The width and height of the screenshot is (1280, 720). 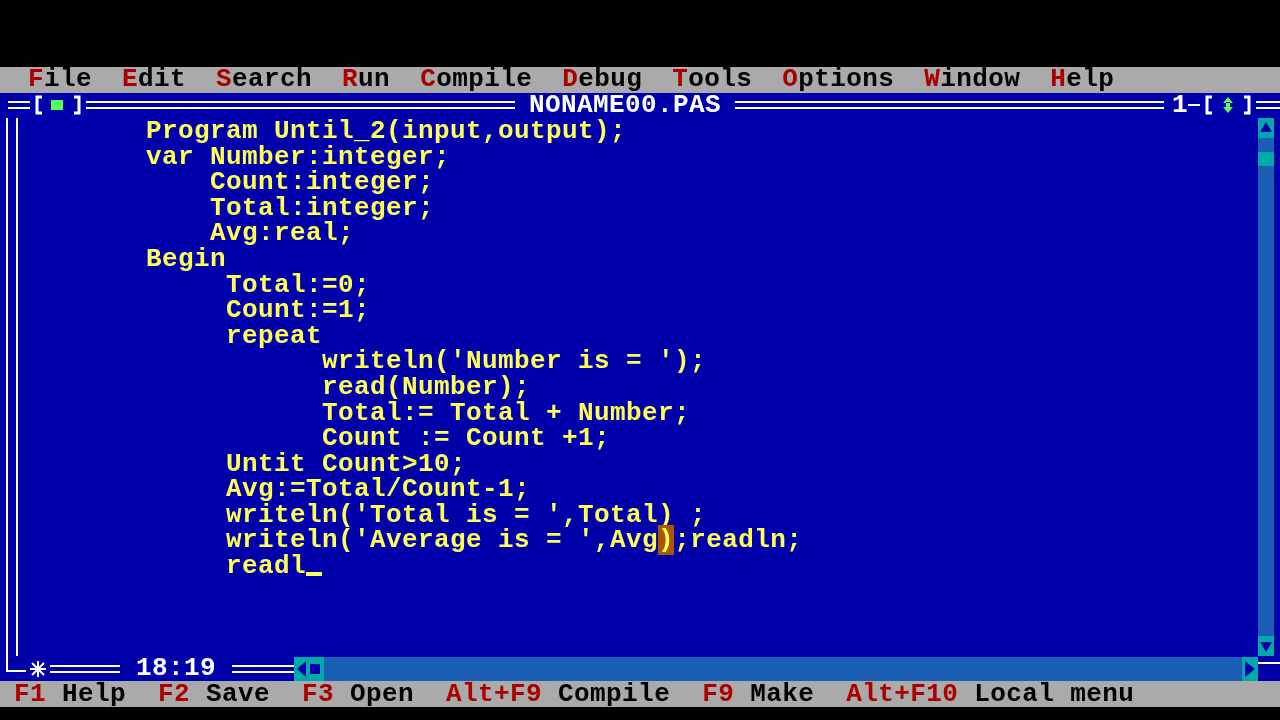 I want to click on horizontal-scrollbar, so click(x=776, y=668).